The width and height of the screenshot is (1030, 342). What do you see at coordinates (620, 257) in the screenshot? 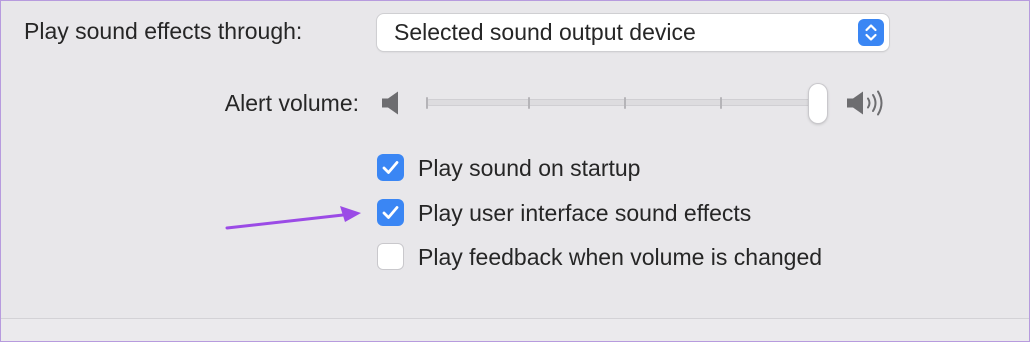
I see `volume-feedback-label: Play feedback when volume is changed` at bounding box center [620, 257].